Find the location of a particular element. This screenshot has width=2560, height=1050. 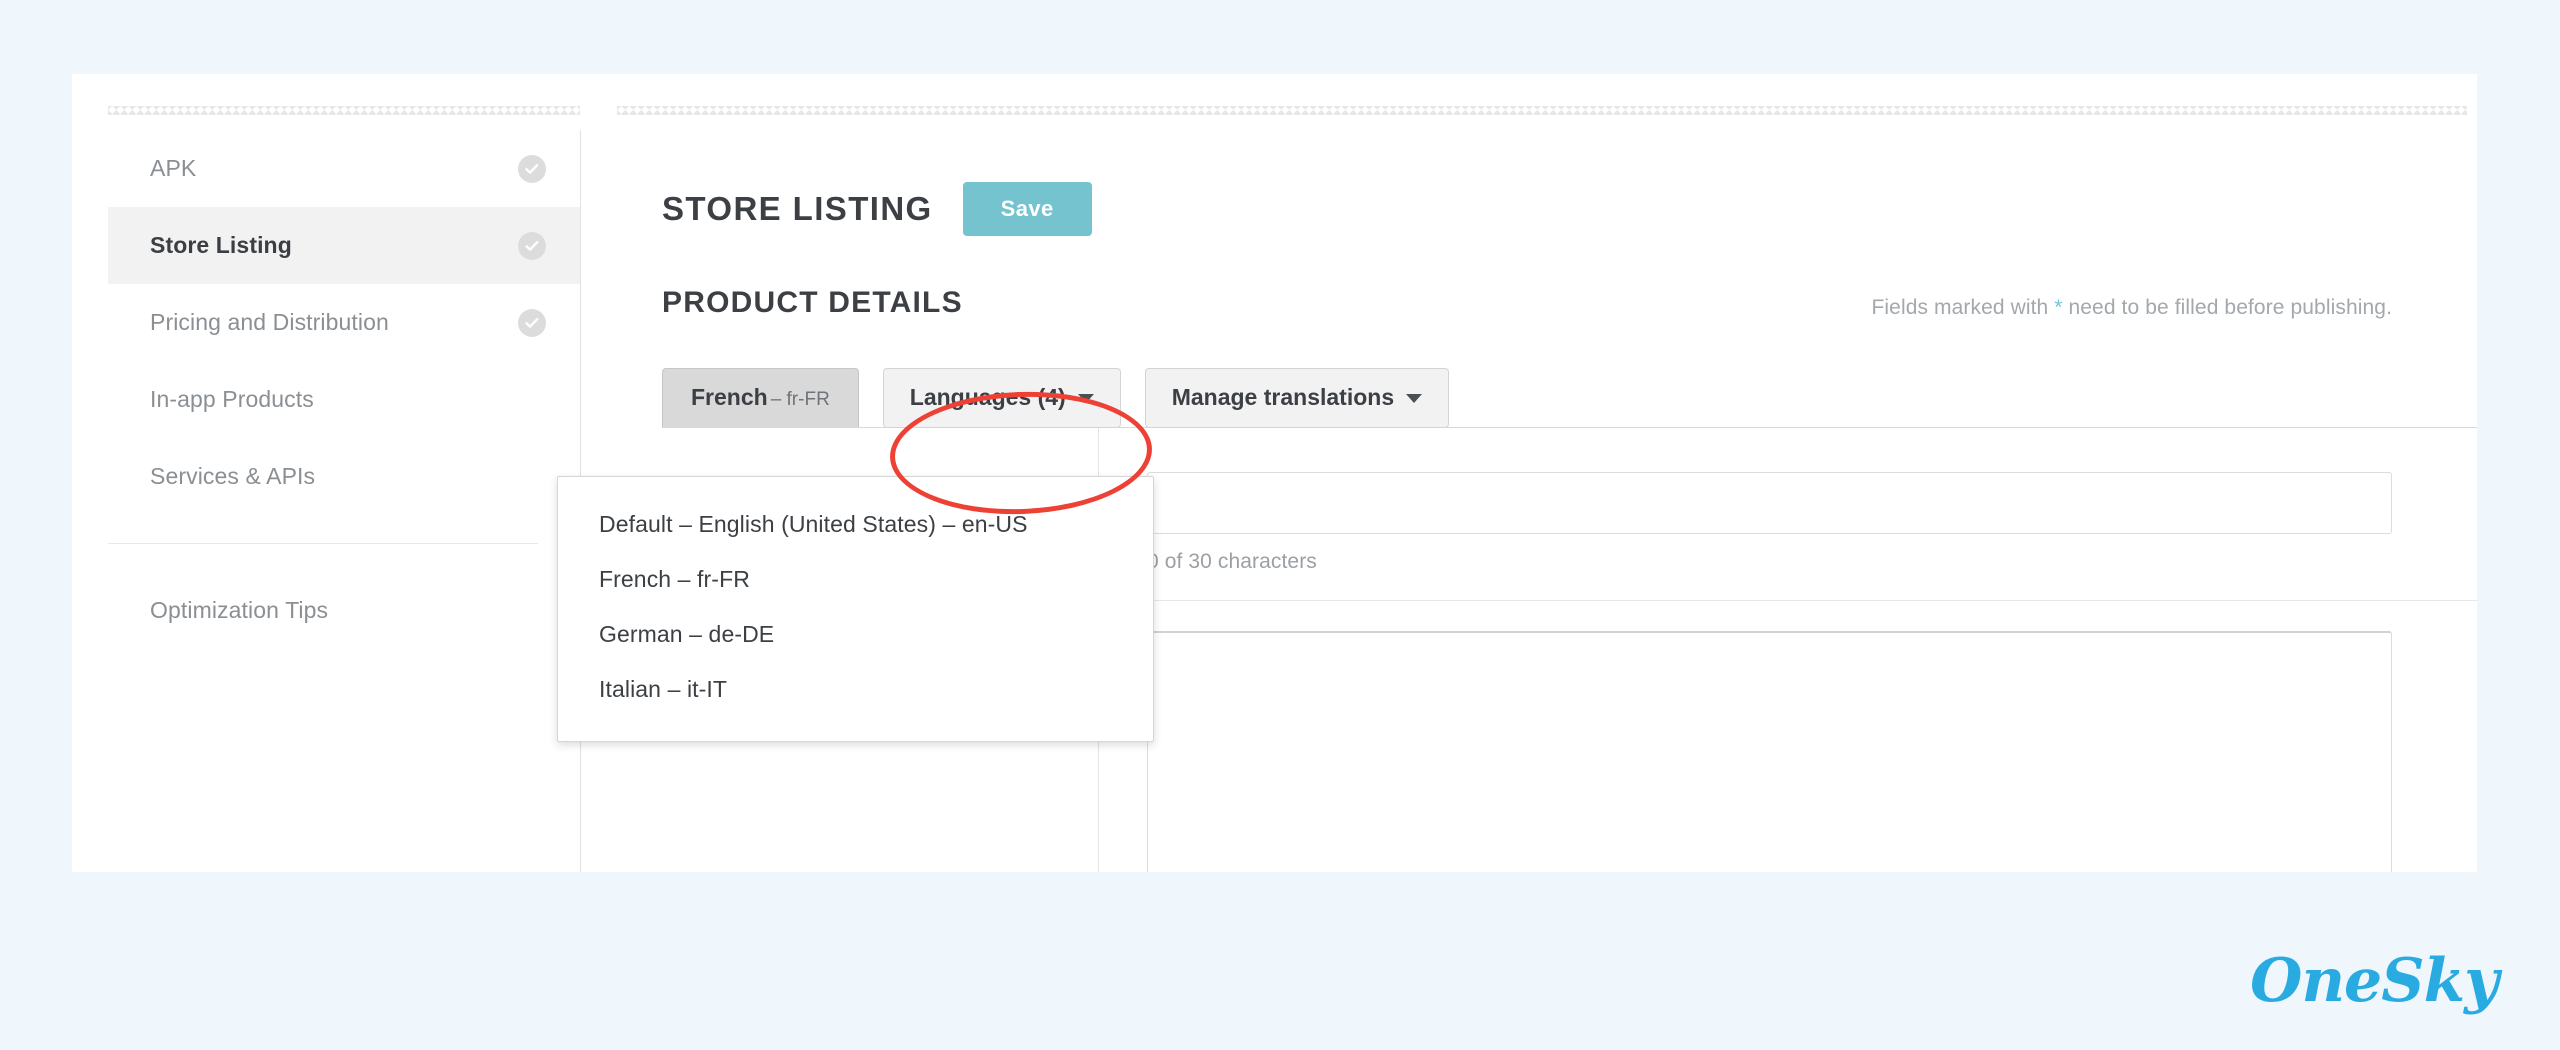

section-title-product-details: PRODUCT DETAILS is located at coordinates (812, 302).